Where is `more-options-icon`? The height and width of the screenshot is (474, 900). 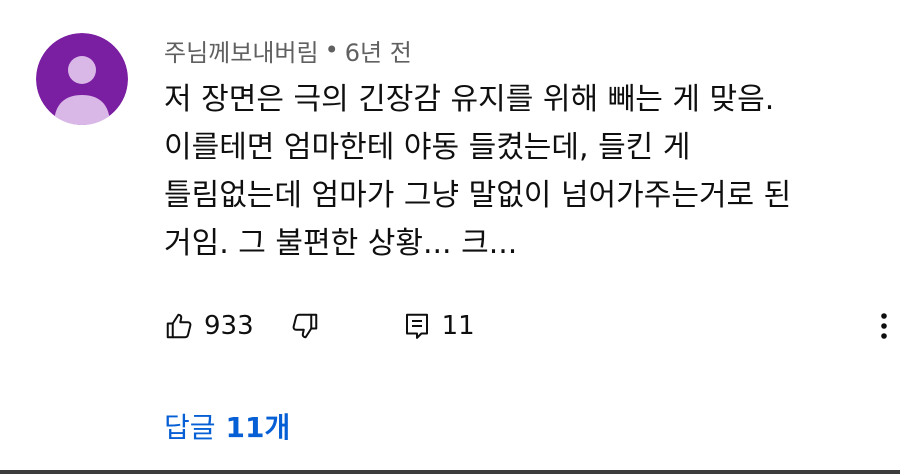 more-options-icon is located at coordinates (884, 326).